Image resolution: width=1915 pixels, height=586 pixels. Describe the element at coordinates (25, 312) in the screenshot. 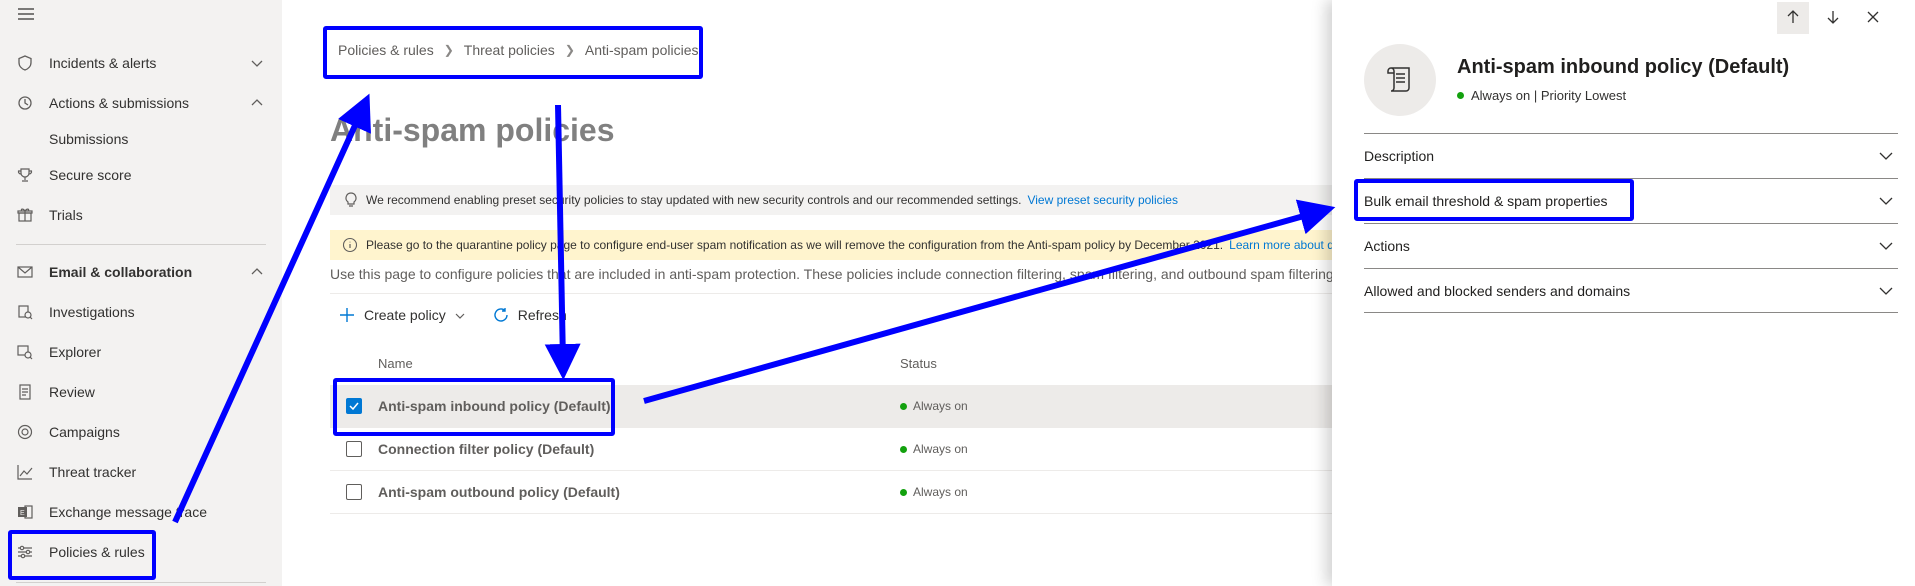

I see `investigation-icon` at that location.